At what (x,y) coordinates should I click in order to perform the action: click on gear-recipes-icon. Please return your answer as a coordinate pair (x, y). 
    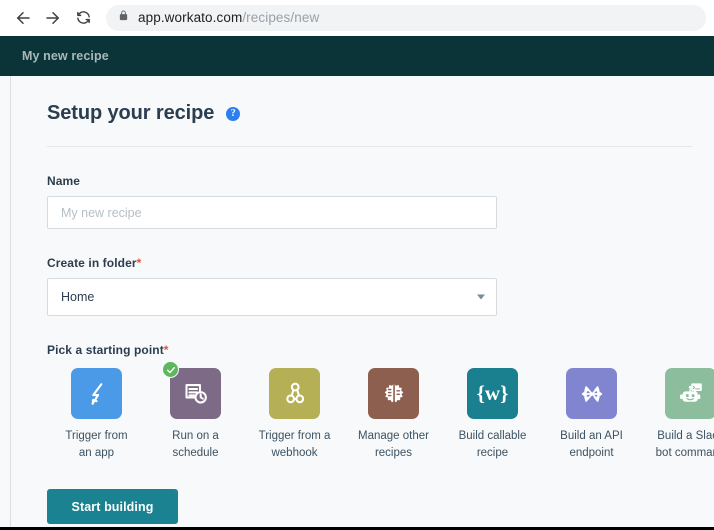
    Looking at the image, I should click on (394, 394).